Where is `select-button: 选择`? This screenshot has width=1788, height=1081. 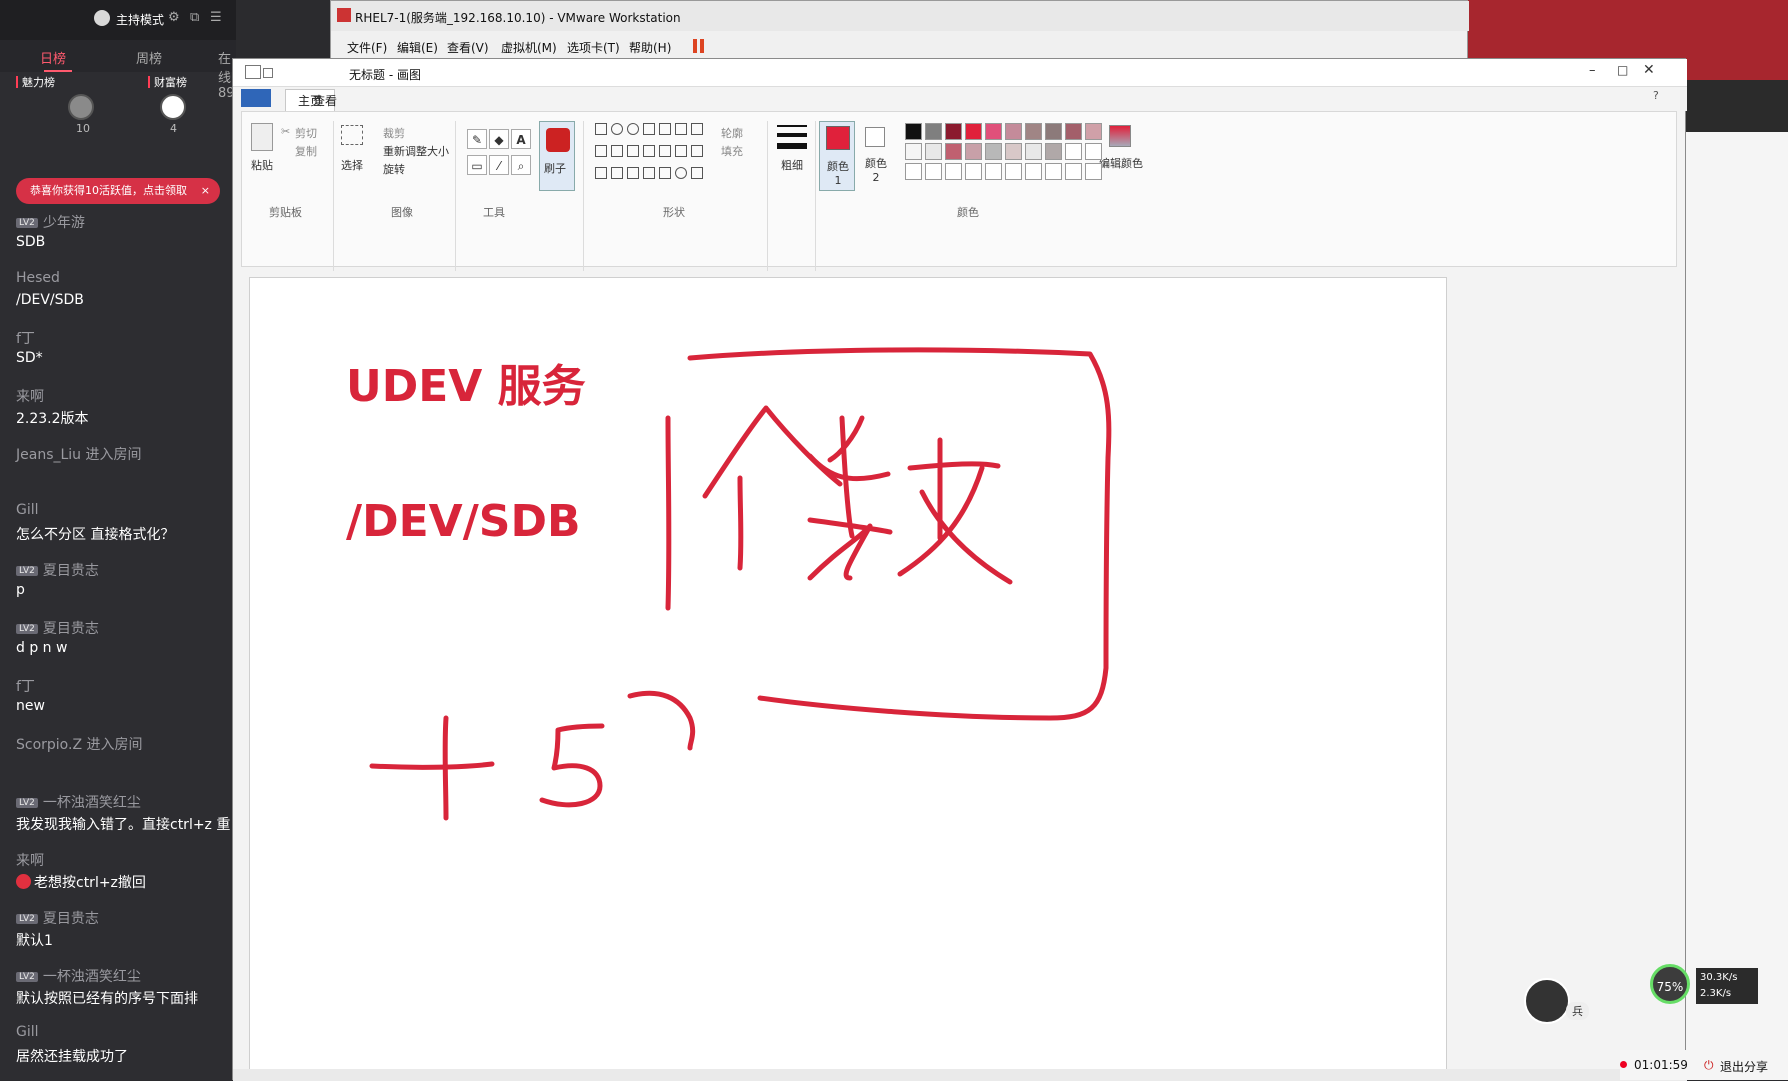
select-button: 选择 is located at coordinates (352, 165).